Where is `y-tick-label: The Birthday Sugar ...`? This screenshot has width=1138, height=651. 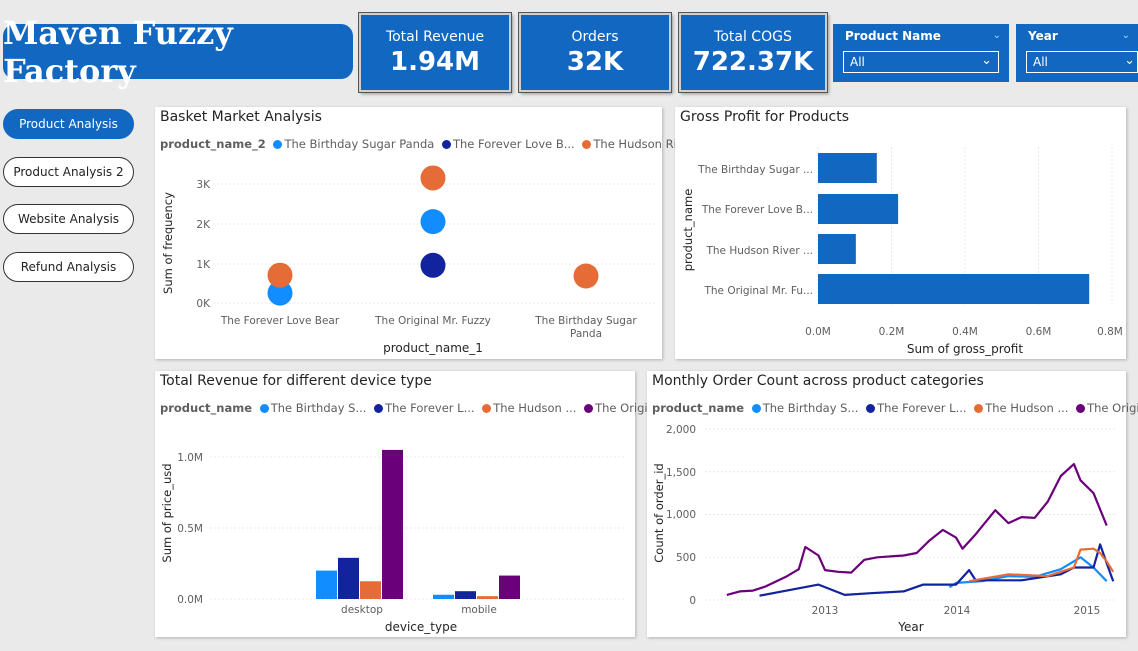 y-tick-label: The Birthday Sugar ... is located at coordinates (755, 170).